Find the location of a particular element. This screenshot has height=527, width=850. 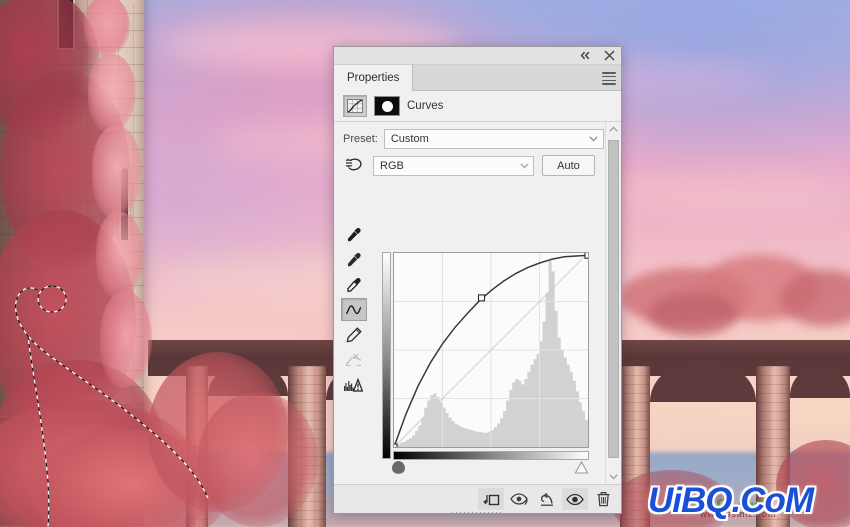

preset-row: Preset: Custom is located at coordinates (469, 135).